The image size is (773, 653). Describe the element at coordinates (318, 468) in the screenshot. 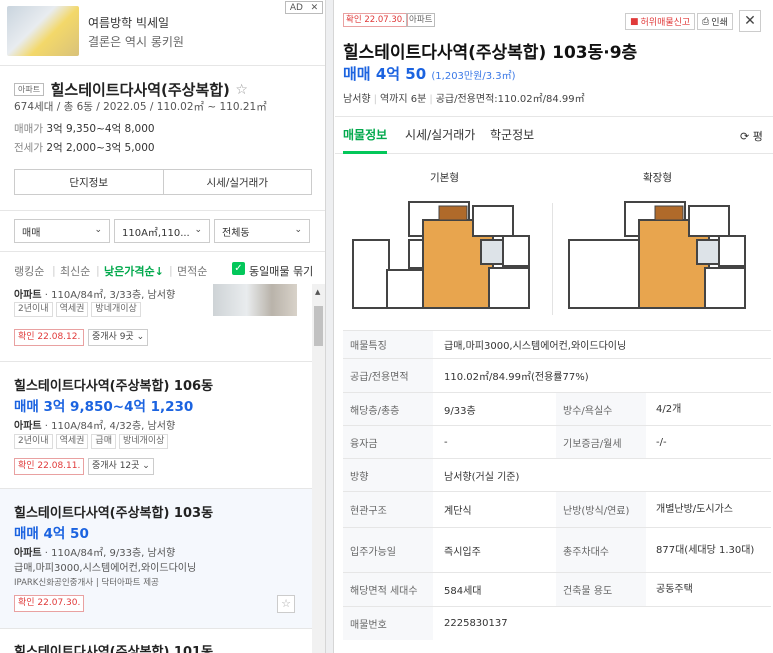

I see `listing-scrollbar: ▲` at that location.